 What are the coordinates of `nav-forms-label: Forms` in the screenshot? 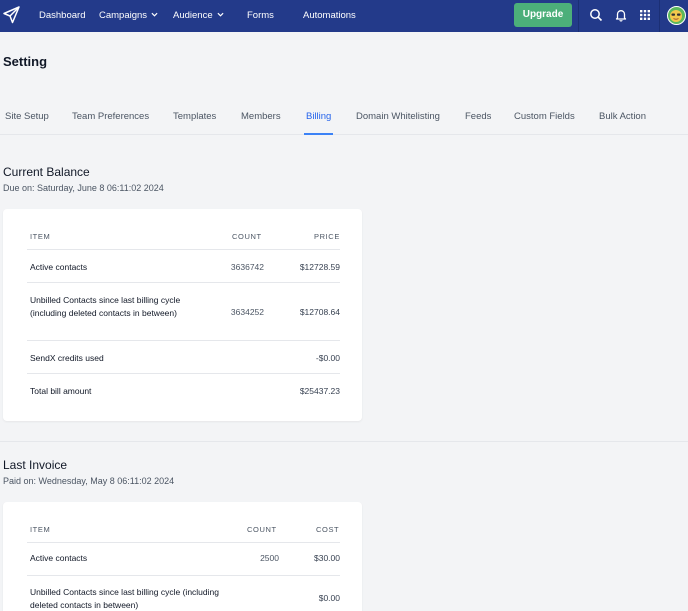 It's located at (260, 15).